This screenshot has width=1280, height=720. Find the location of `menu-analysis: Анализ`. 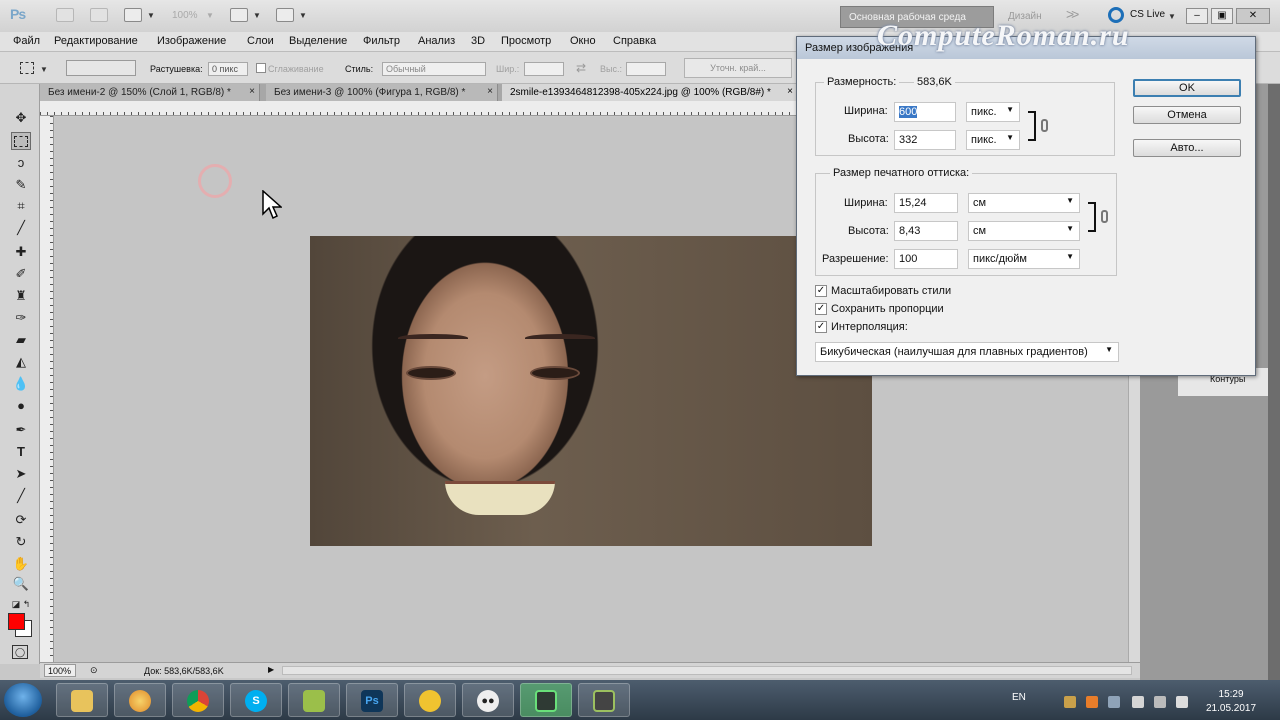

menu-analysis: Анализ is located at coordinates (436, 41).